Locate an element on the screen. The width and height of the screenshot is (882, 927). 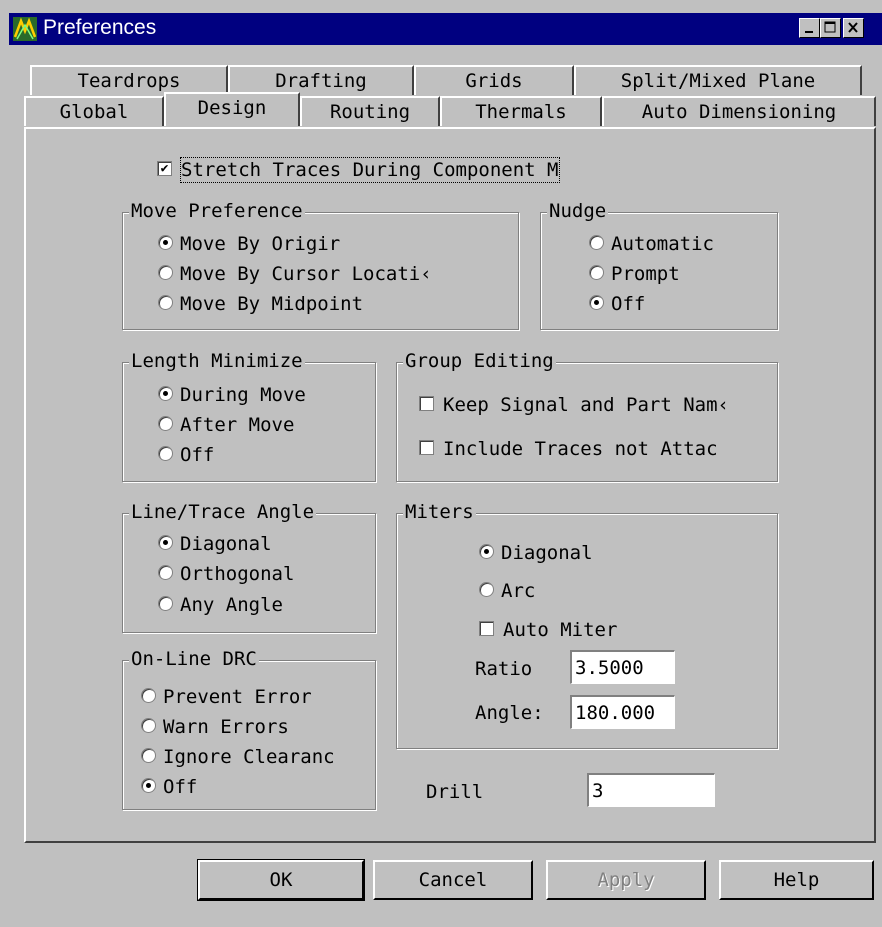
warn-errors-radio: Warn Errors is located at coordinates (215, 727).